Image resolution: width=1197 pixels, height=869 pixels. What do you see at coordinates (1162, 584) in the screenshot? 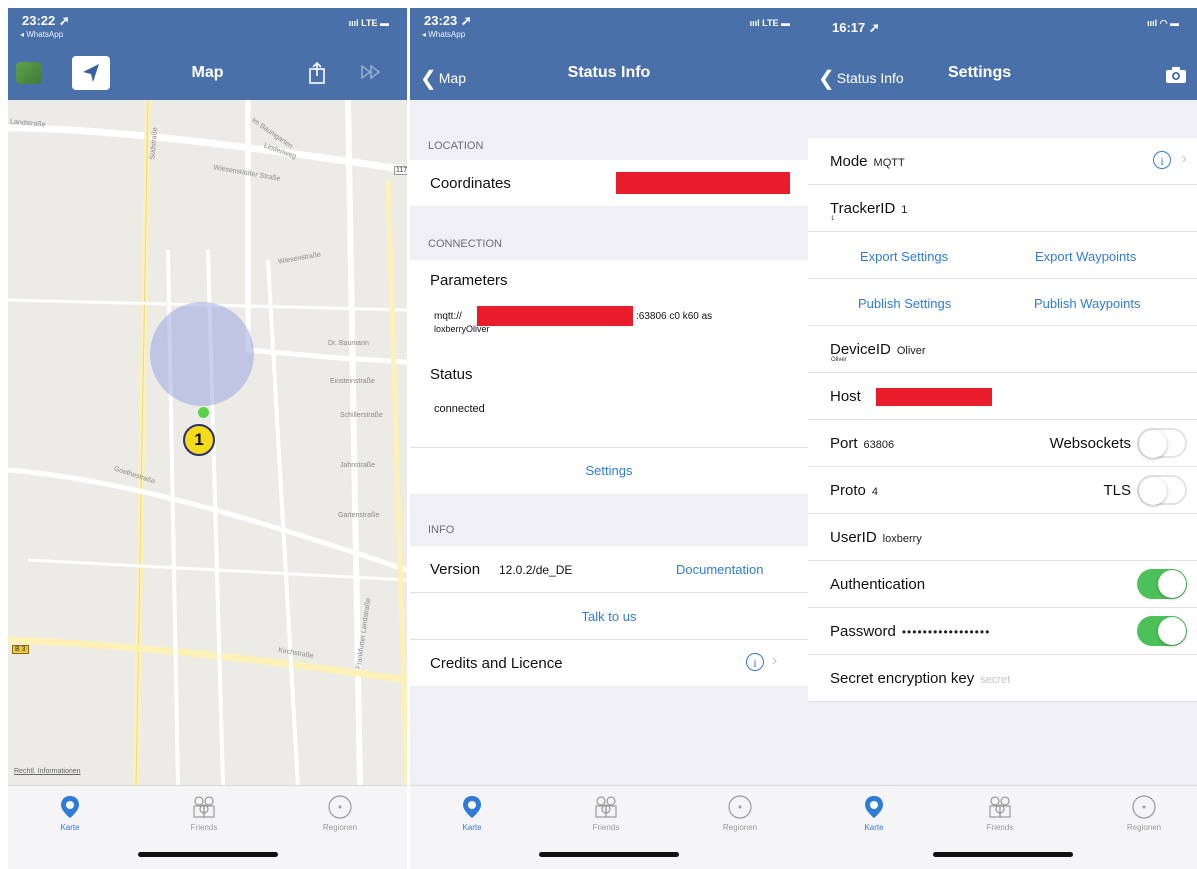
I see `authentication-toggle` at bounding box center [1162, 584].